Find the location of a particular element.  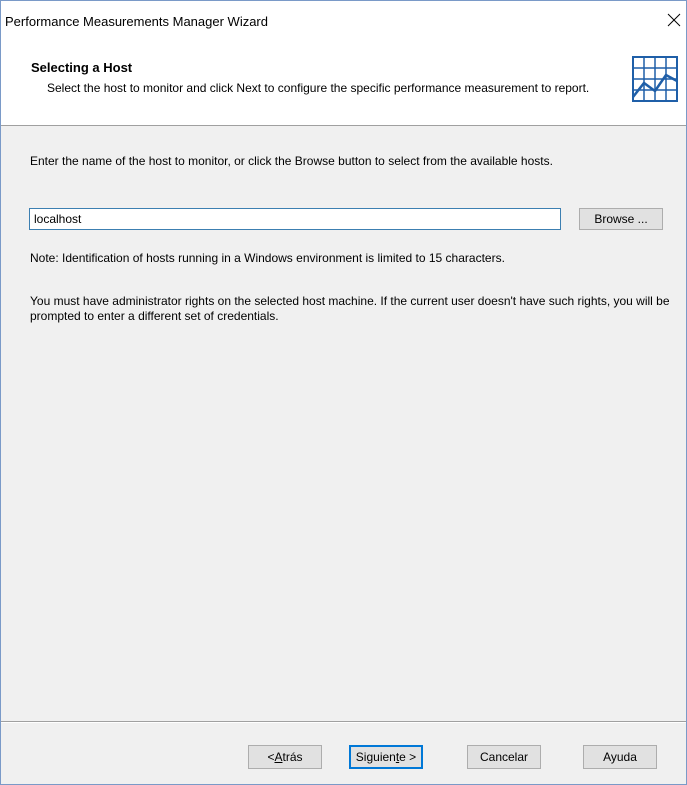

title-bar: Performance Measurements Manager Wizard is located at coordinates (343, 21).